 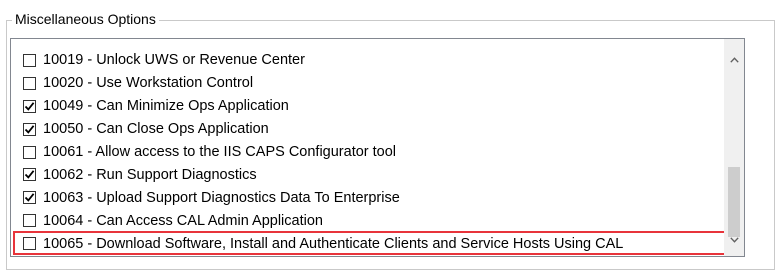 I want to click on option-10049: 10049 - Can Minimize Ops Application, so click(x=367, y=106).